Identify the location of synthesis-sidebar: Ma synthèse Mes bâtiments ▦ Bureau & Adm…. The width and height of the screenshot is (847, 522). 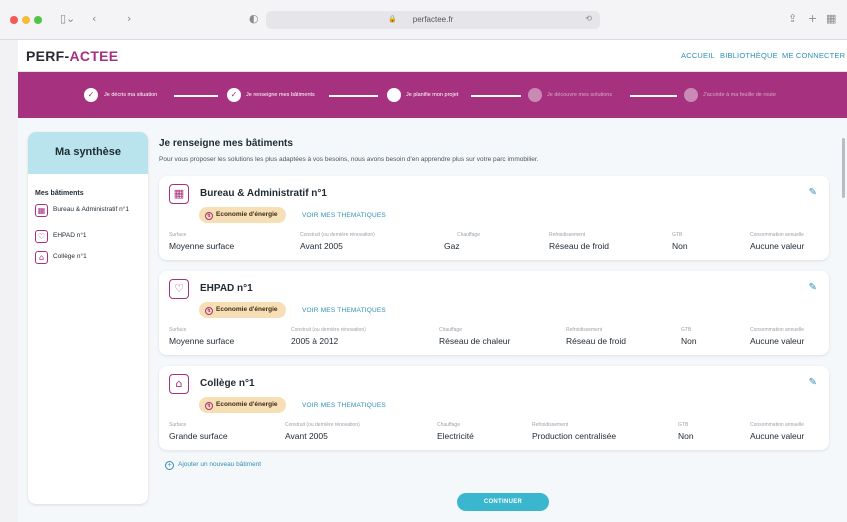
(88, 318).